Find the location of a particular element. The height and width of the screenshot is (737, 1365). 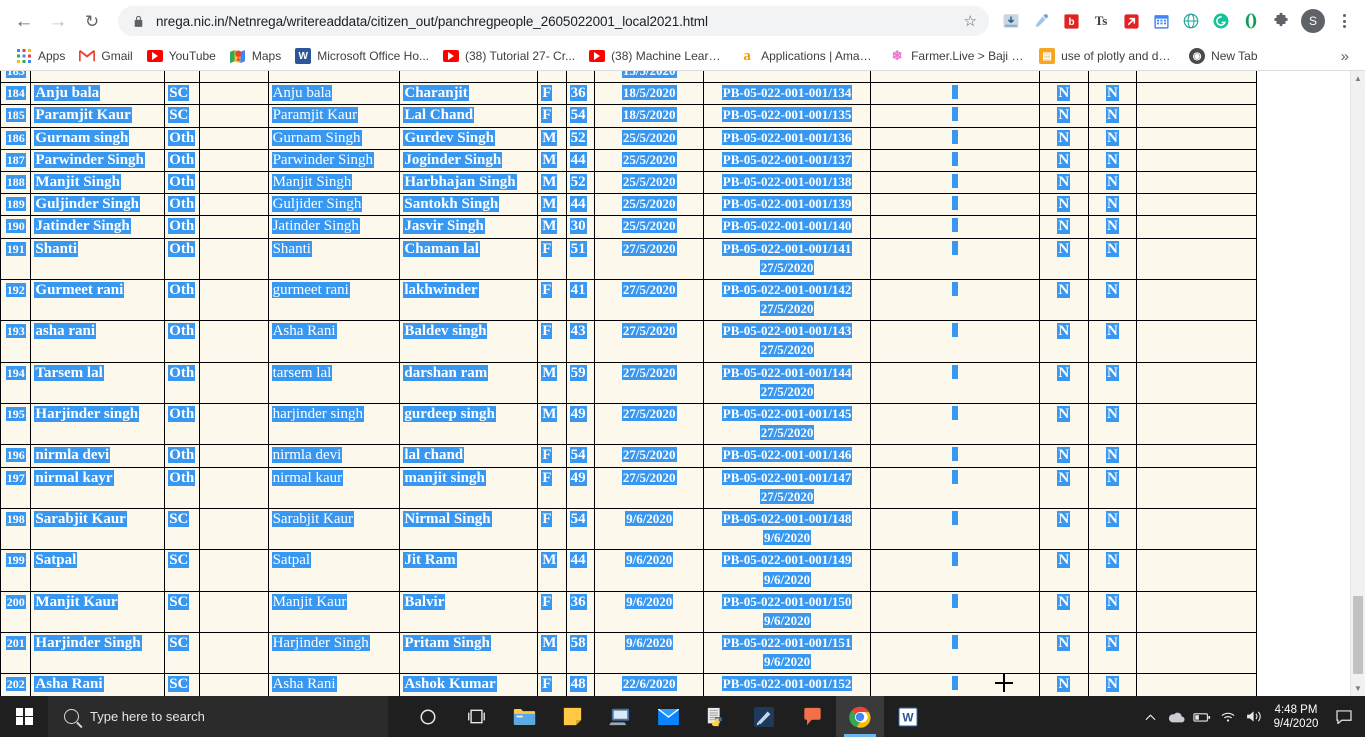

cell-father-husband-name: Charanjit is located at coordinates (469, 94).